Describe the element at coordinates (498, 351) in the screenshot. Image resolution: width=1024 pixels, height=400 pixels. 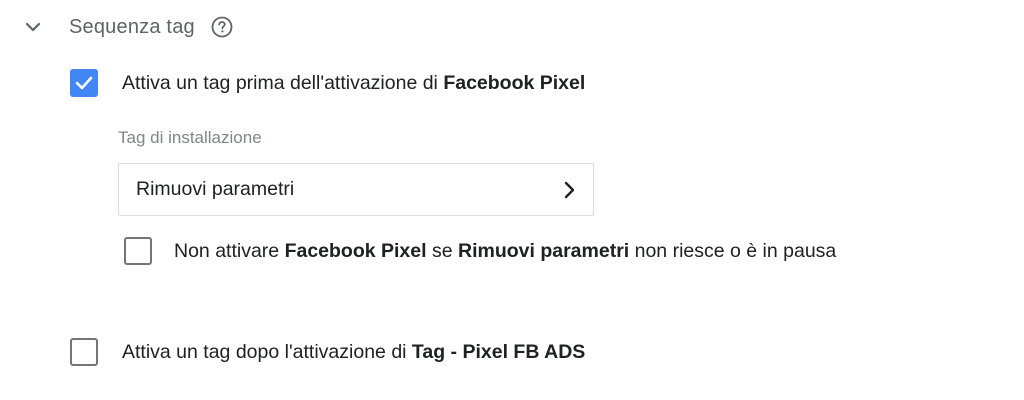
I see `cleanup-tag-name: Tag - Pixel FB ADS` at that location.